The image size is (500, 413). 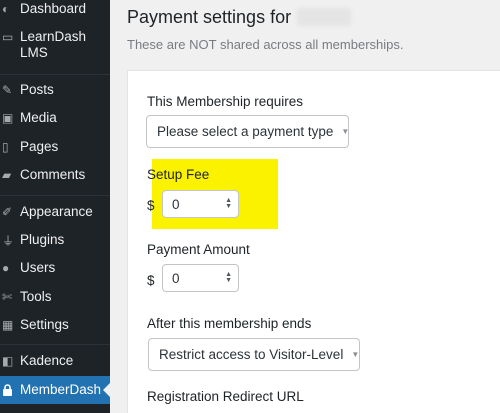 I want to click on after-membership-ends-select: Restrict access to Visitor-Level ▼, so click(x=254, y=354).